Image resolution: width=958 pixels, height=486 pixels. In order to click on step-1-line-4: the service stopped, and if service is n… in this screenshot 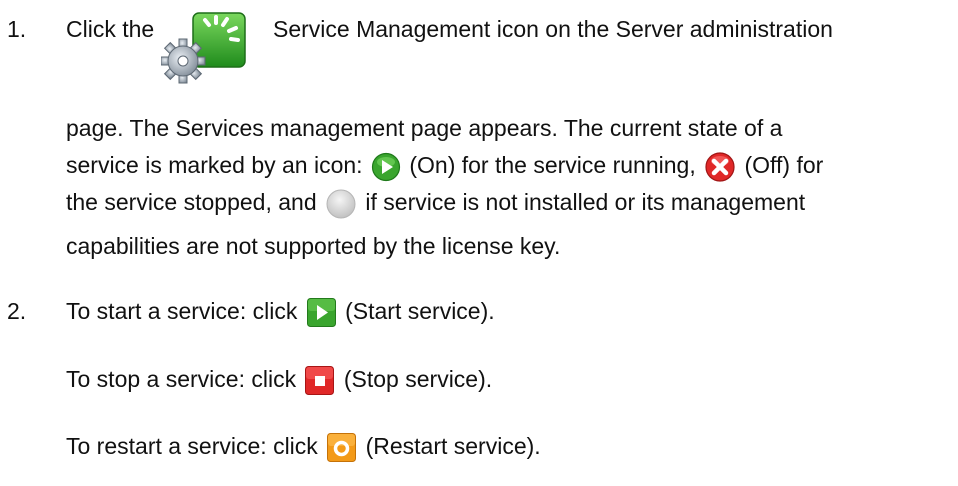, I will do `click(435, 203)`.